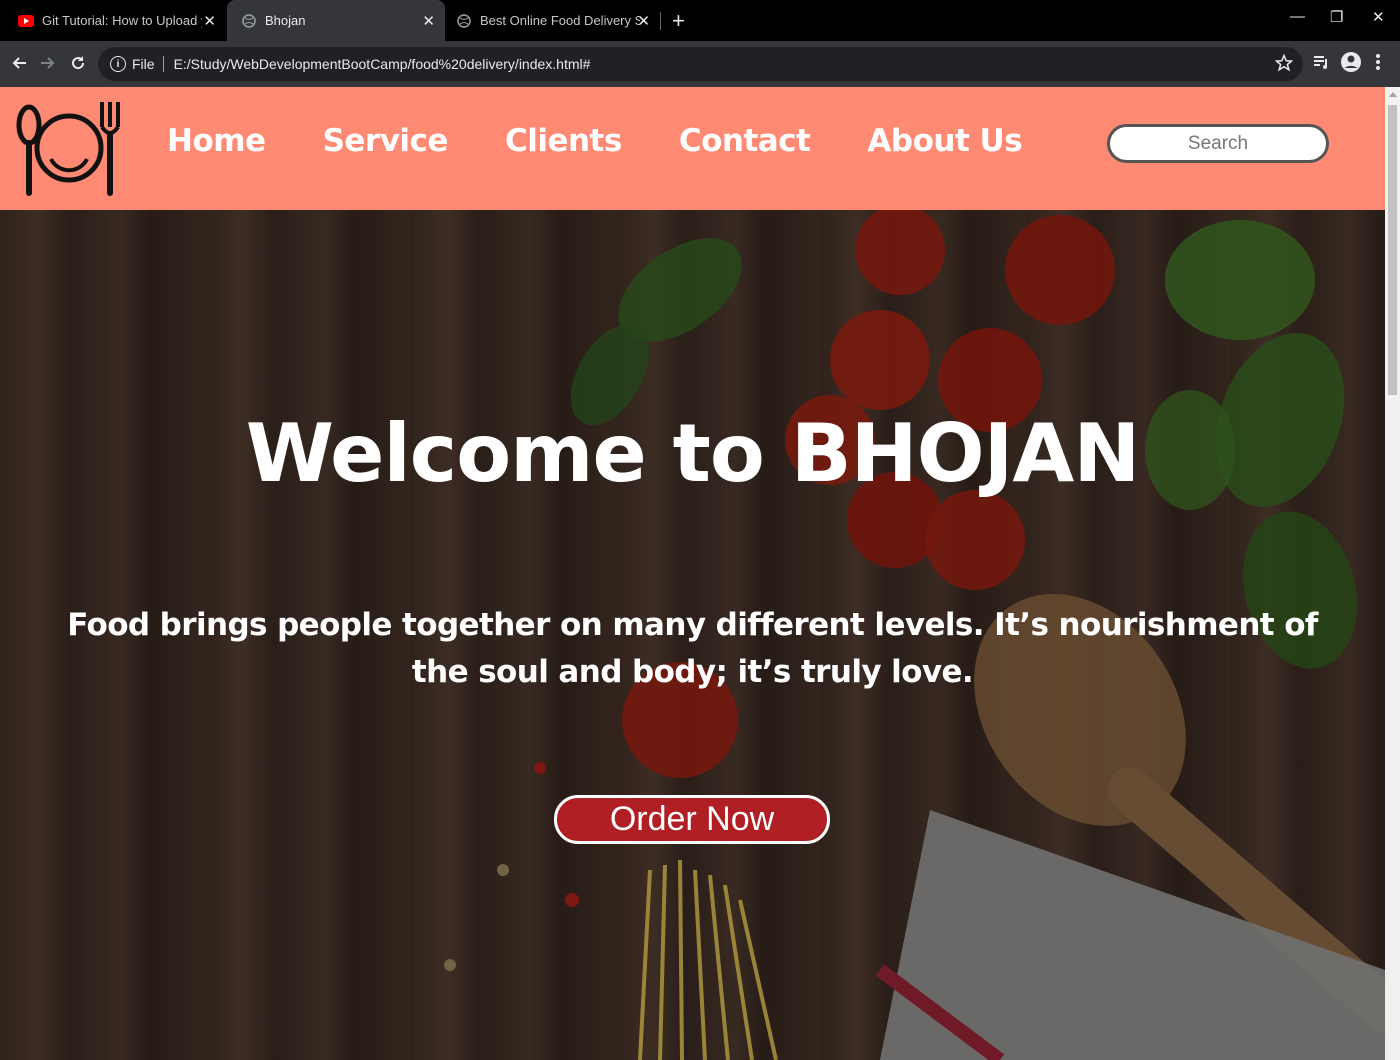  Describe the element at coordinates (1392, 573) in the screenshot. I see `page-scrollbar` at that location.